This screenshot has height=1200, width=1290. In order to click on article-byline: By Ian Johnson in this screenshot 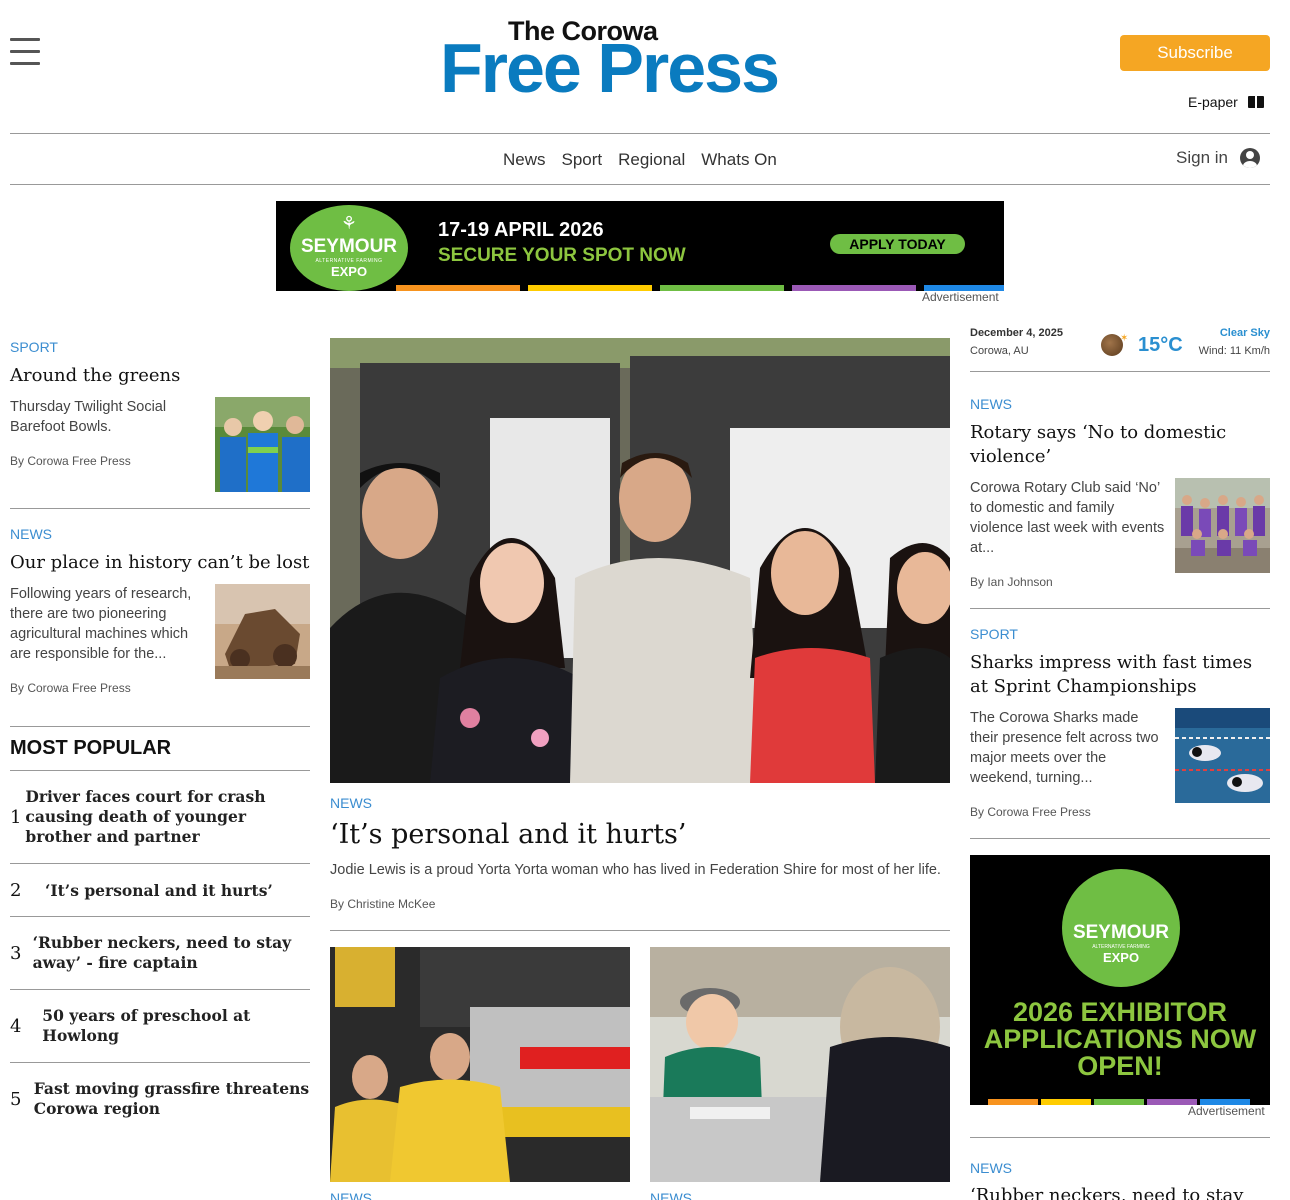, I will do `click(1011, 582)`.